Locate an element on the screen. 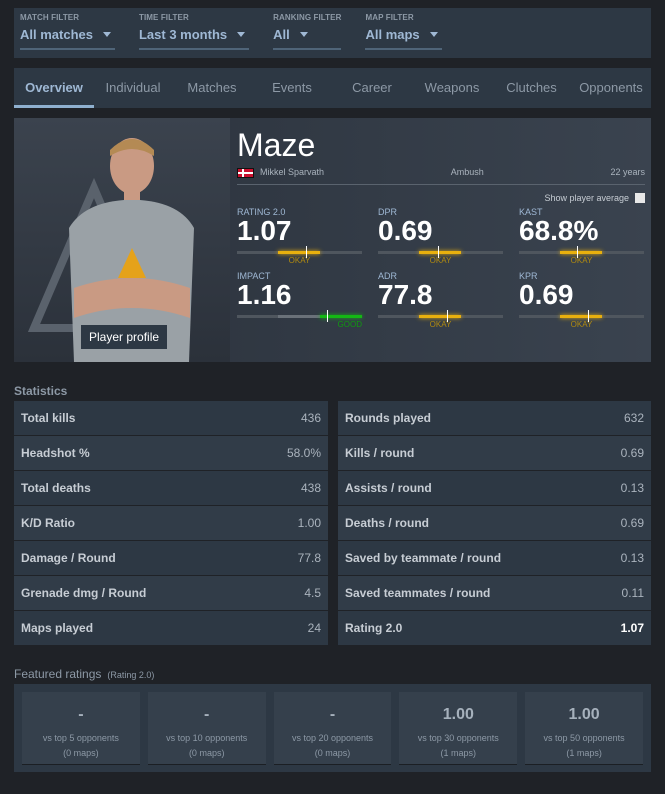 This screenshot has height=794, width=665. table-row: Maps played 24 is located at coordinates (171, 628).